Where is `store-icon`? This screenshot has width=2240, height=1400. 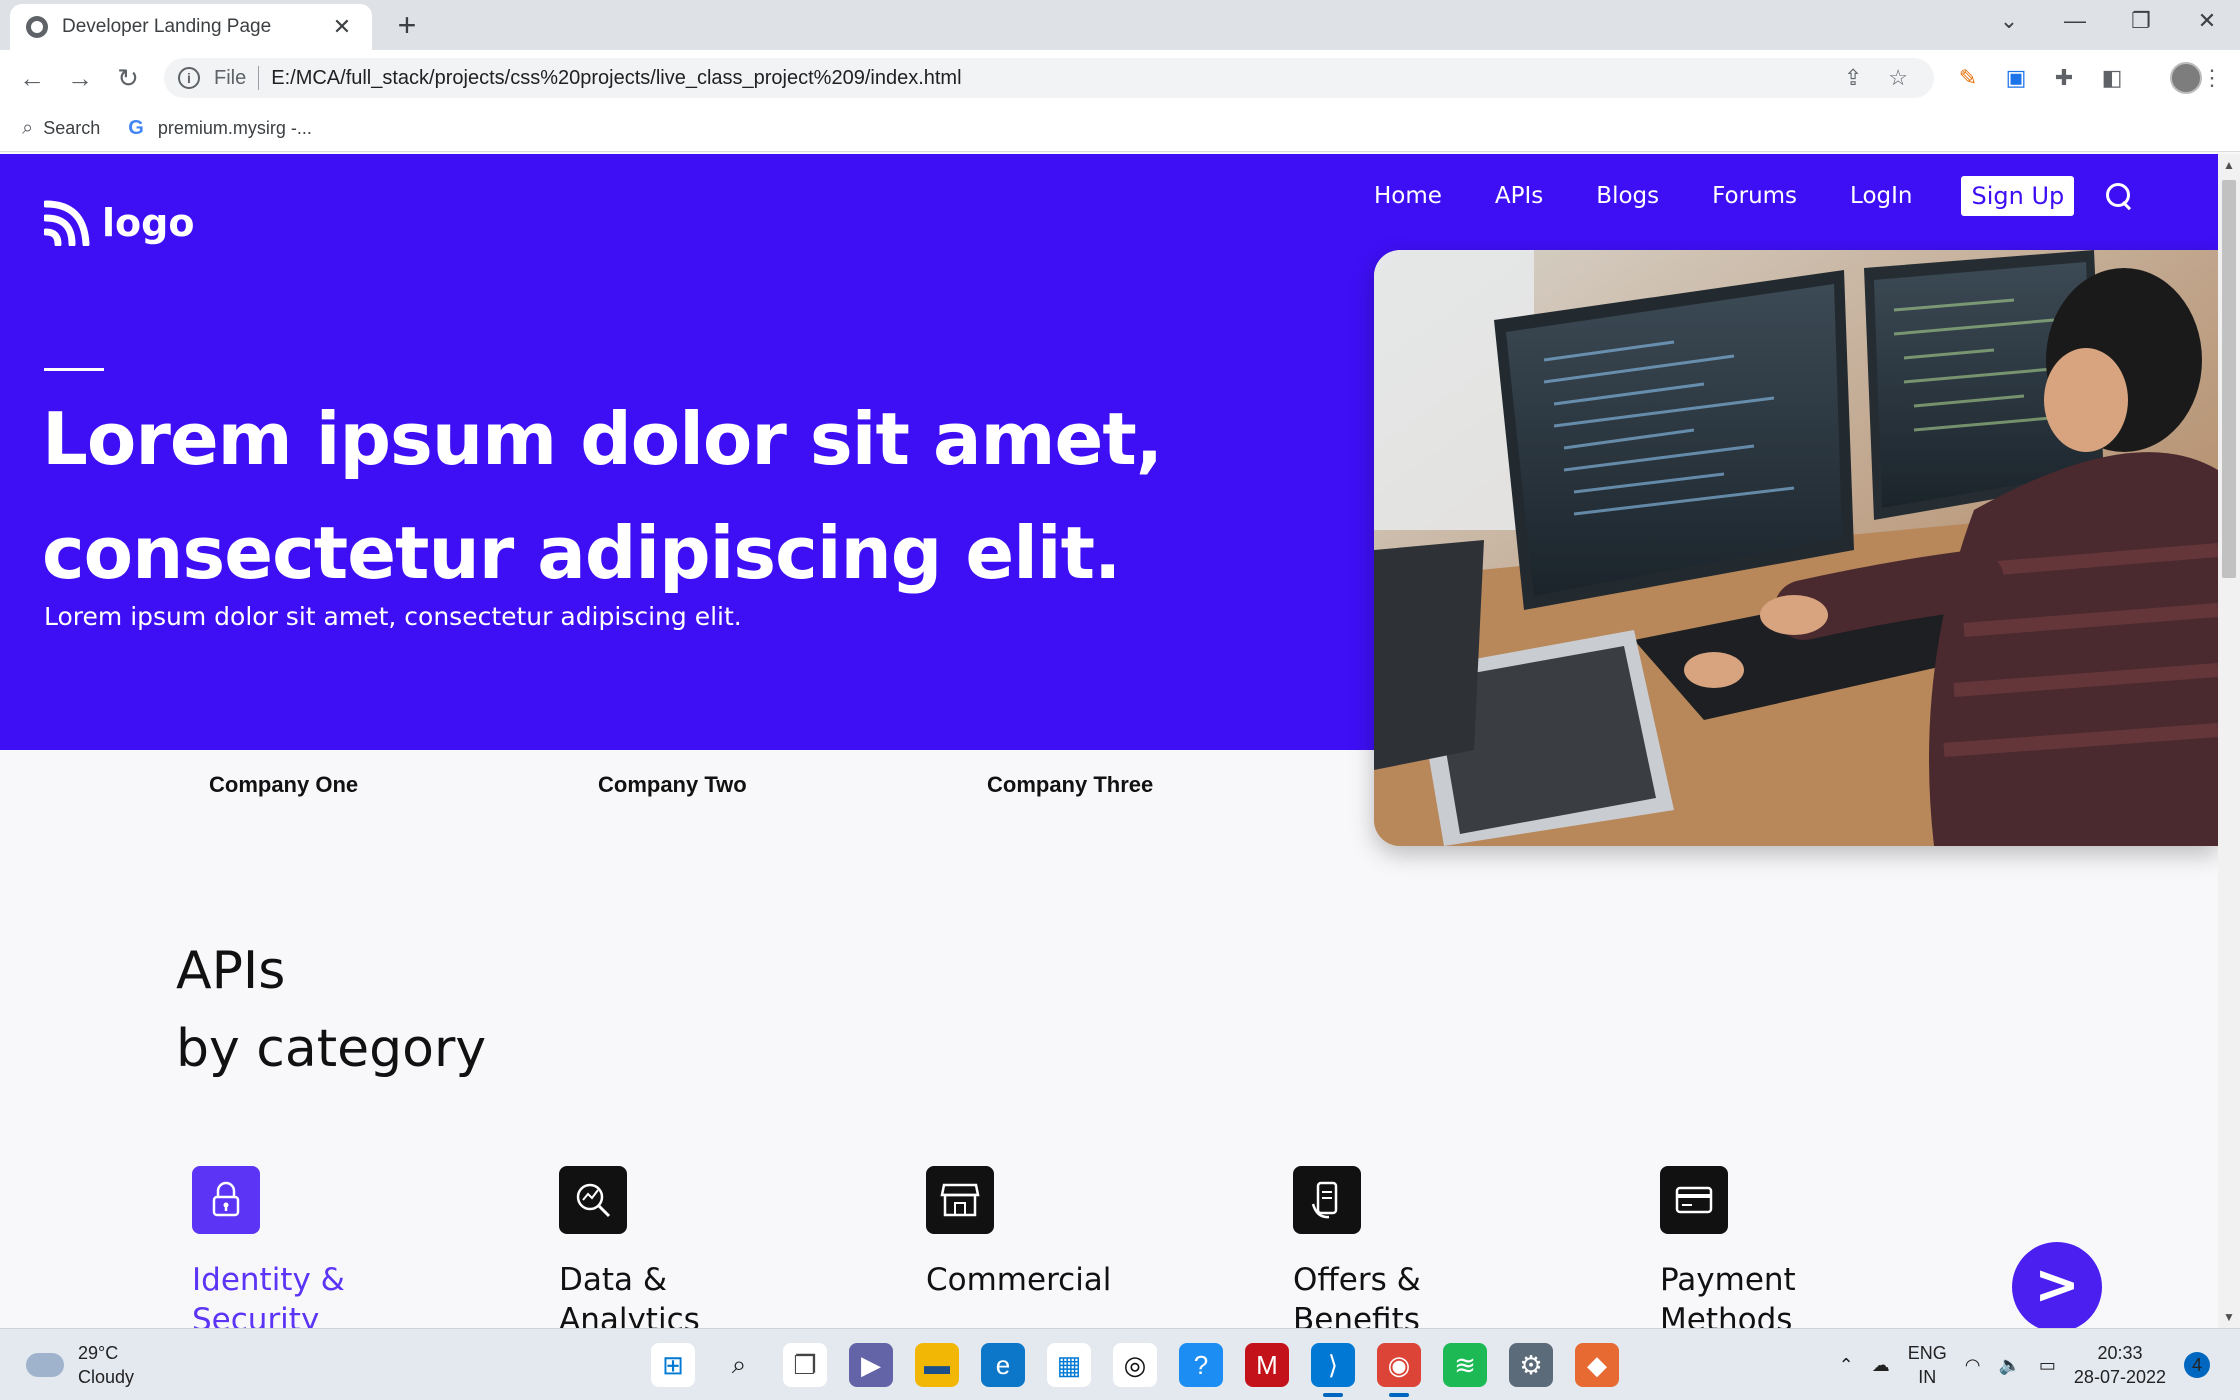 store-icon is located at coordinates (960, 1200).